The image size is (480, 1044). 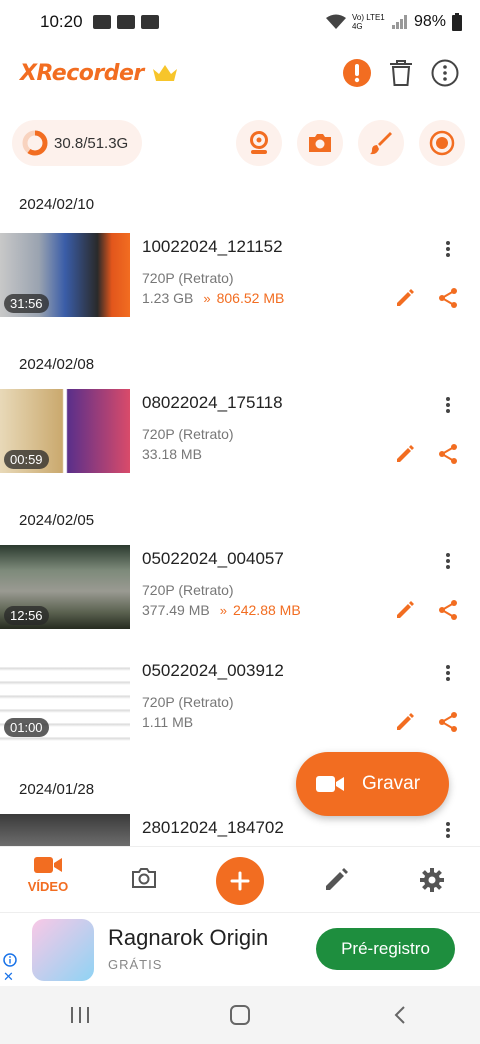 What do you see at coordinates (240, 73) in the screenshot?
I see `app-header: XRecorder` at bounding box center [240, 73].